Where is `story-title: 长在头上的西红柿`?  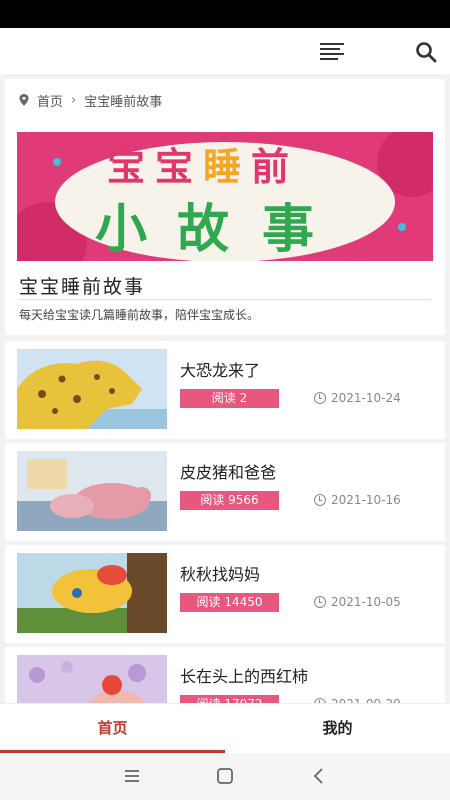
story-title: 长在头上的西红柿 is located at coordinates (244, 676).